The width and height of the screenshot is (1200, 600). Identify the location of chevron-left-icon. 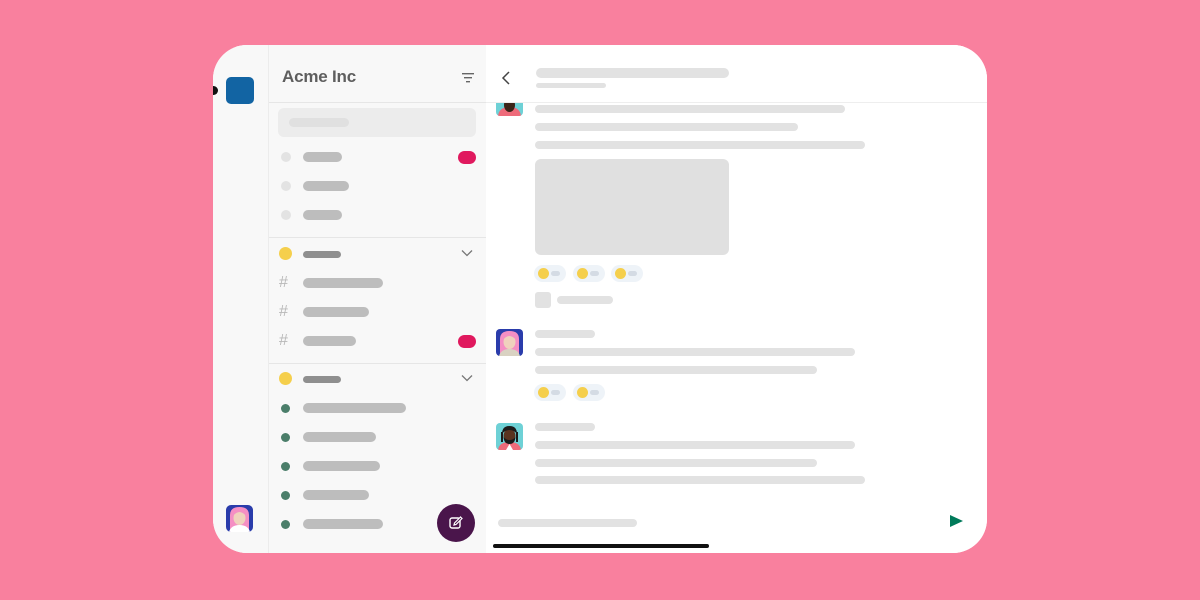
(506, 78).